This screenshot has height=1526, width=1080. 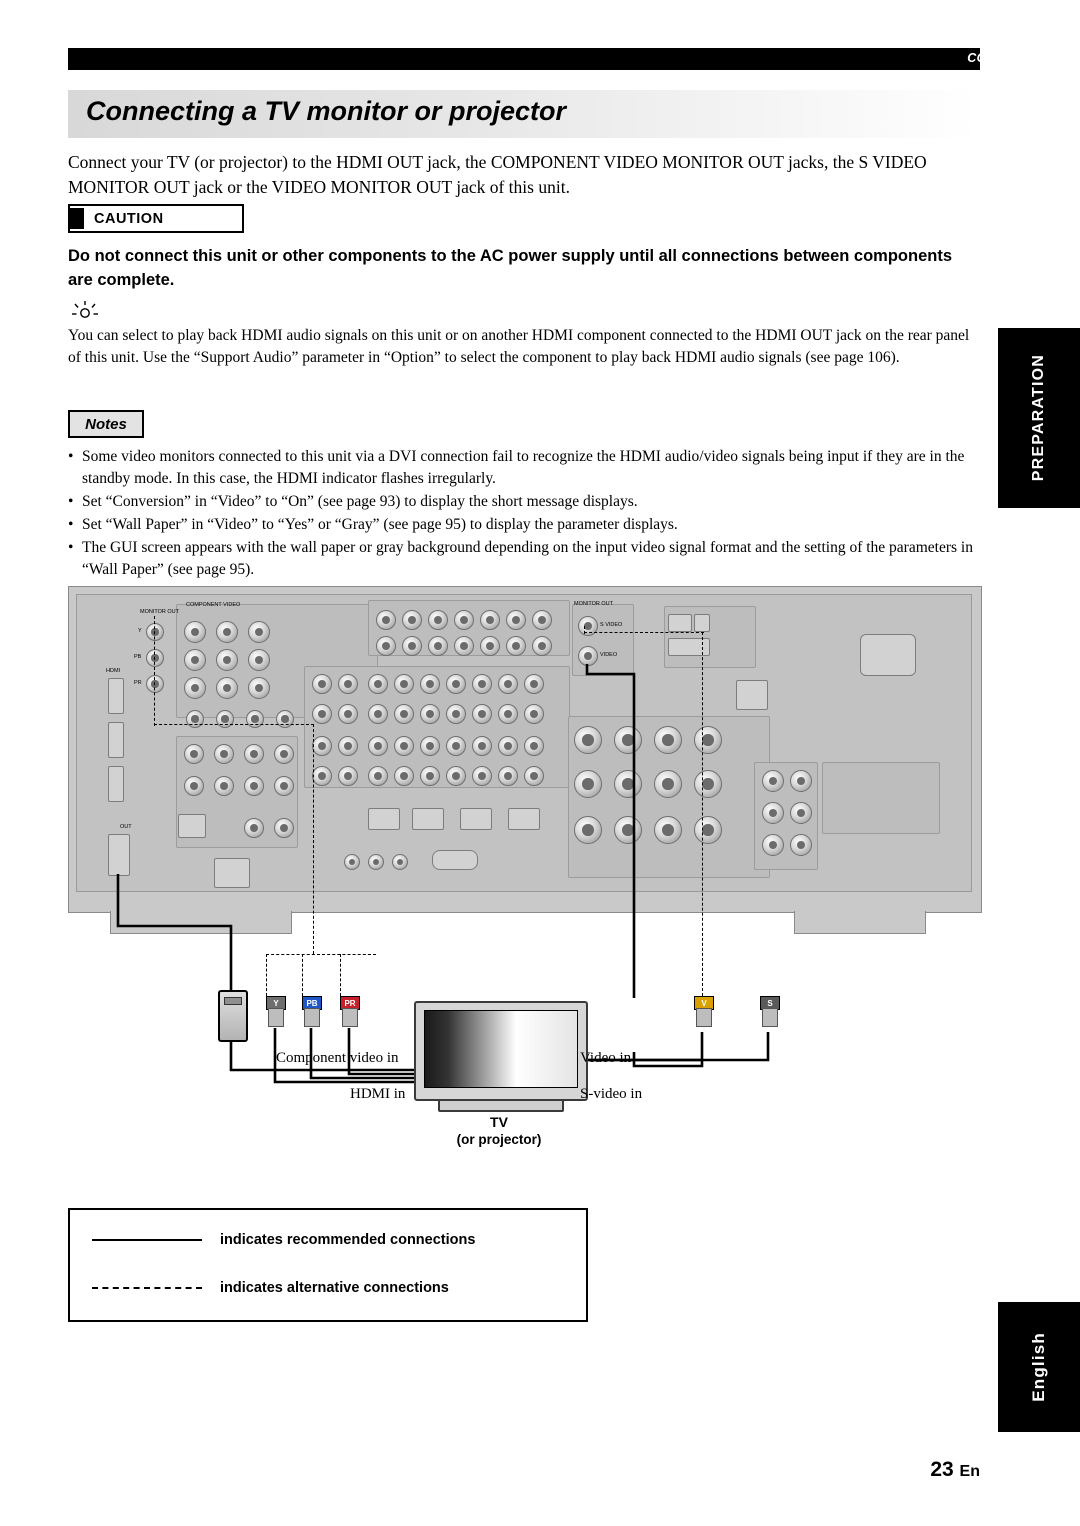 I want to click on component-cable-vertical, so click(x=154, y=671).